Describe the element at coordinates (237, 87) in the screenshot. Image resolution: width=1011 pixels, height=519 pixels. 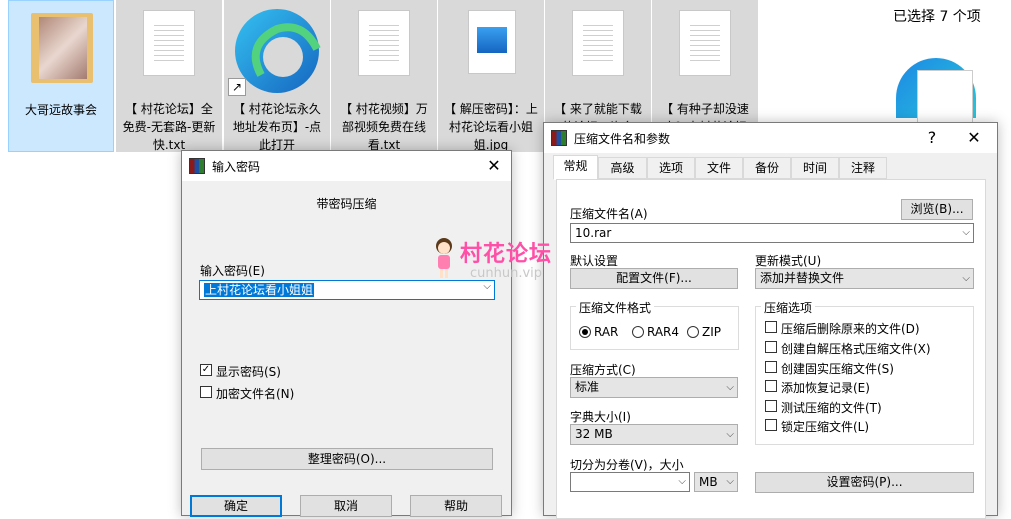
I see `shortcut-arrow-icon: ↗` at that location.